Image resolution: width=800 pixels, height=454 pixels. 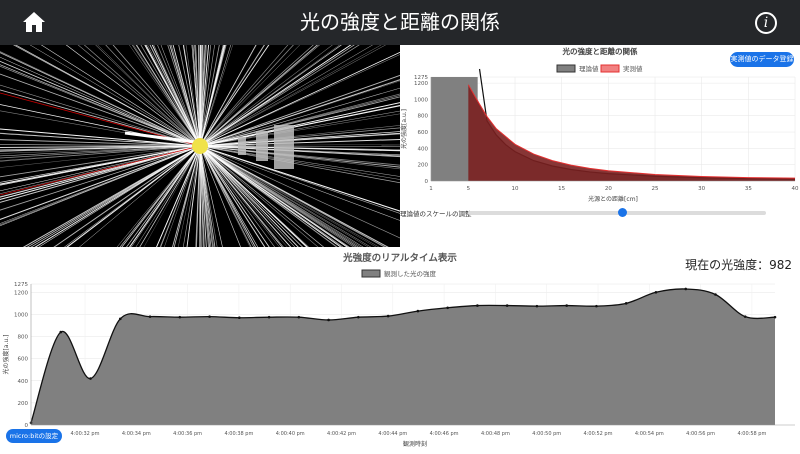 I want to click on top-bar: 光の強度と距離の関係 i, so click(x=400, y=22).